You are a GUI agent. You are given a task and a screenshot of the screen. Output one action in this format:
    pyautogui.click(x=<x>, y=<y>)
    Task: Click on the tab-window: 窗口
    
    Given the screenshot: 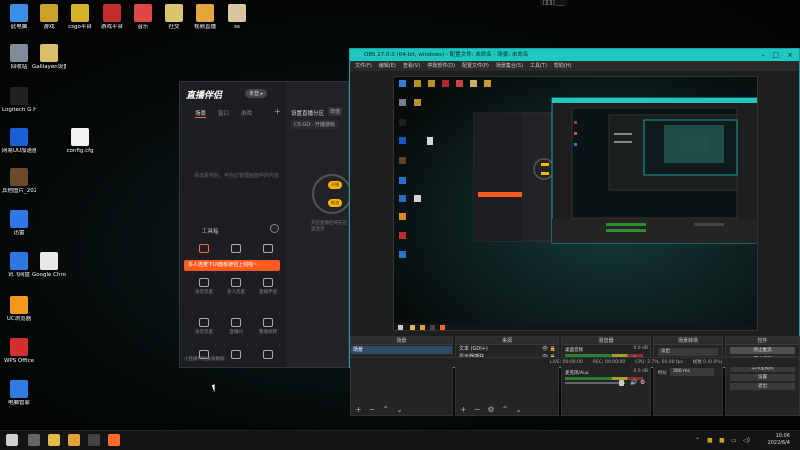 What is the action you would take?
    pyautogui.click(x=223, y=113)
    